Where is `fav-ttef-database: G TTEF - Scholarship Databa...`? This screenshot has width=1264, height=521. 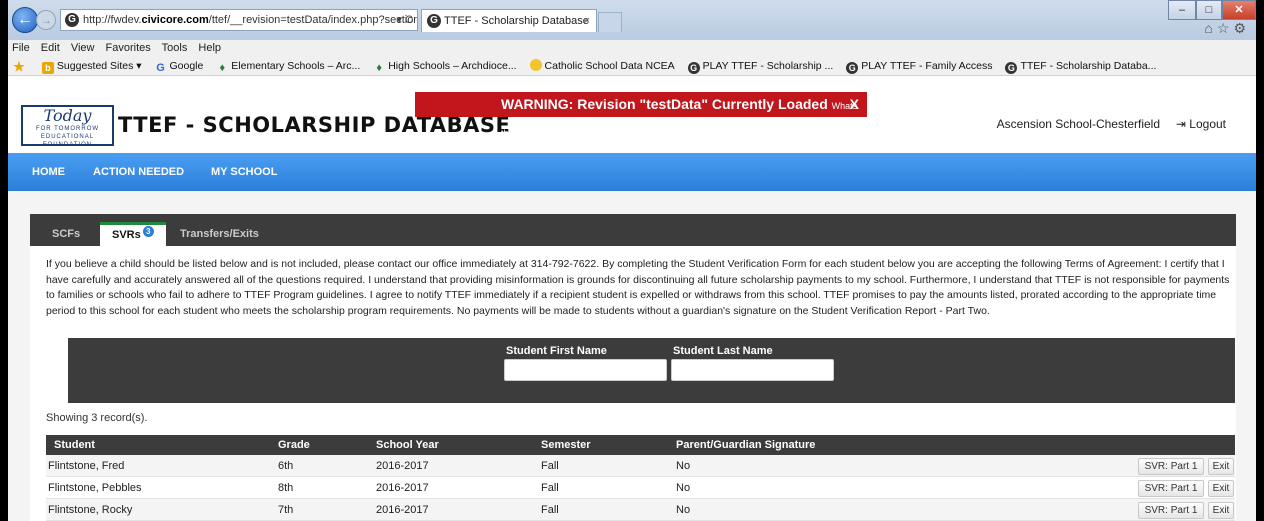 fav-ttef-database: G TTEF - Scholarship Databa... is located at coordinates (1081, 65).